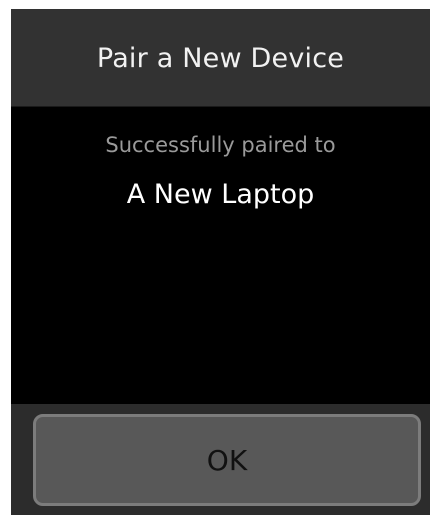 This screenshot has width=435, height=515. What do you see at coordinates (220, 194) in the screenshot?
I see `paired-device-name: A New Laptop` at bounding box center [220, 194].